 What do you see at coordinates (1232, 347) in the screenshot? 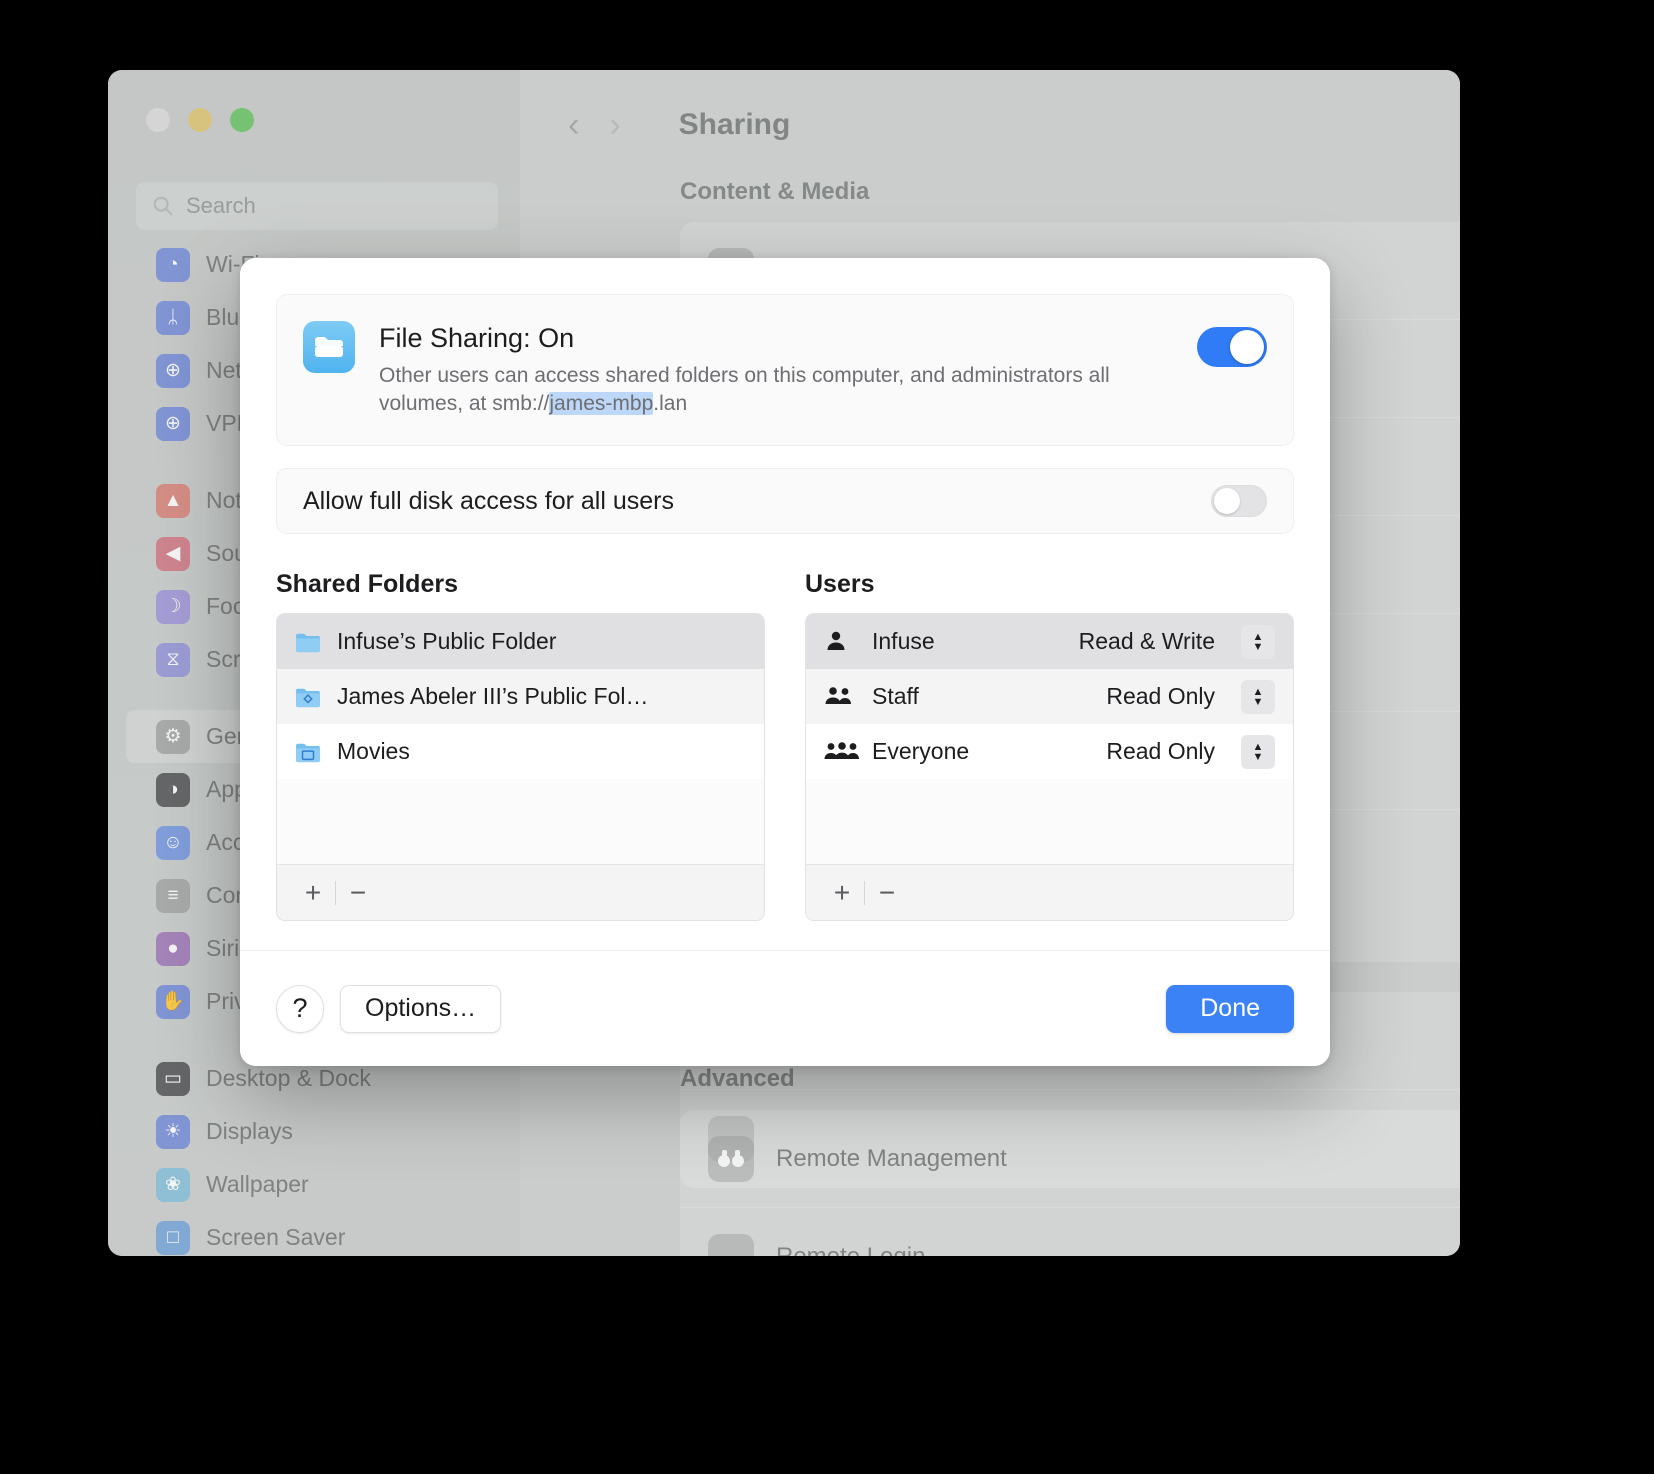
I see `file-sharing-toggle` at bounding box center [1232, 347].